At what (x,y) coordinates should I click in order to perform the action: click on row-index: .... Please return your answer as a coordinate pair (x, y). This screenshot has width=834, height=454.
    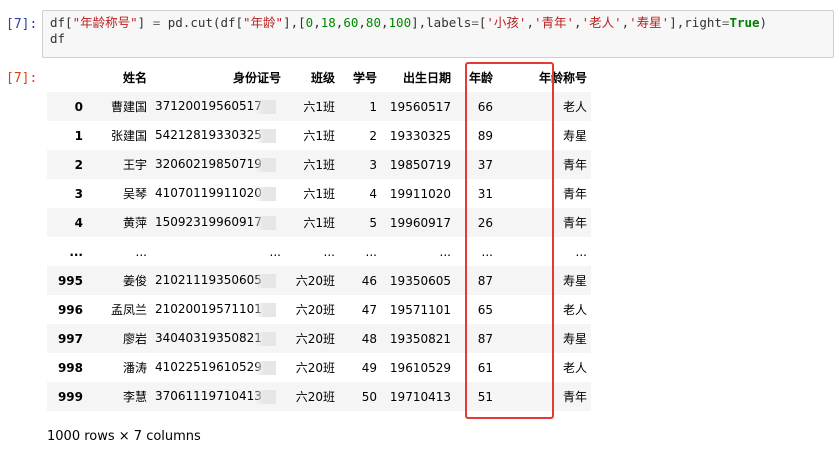
    Looking at the image, I should click on (76, 251).